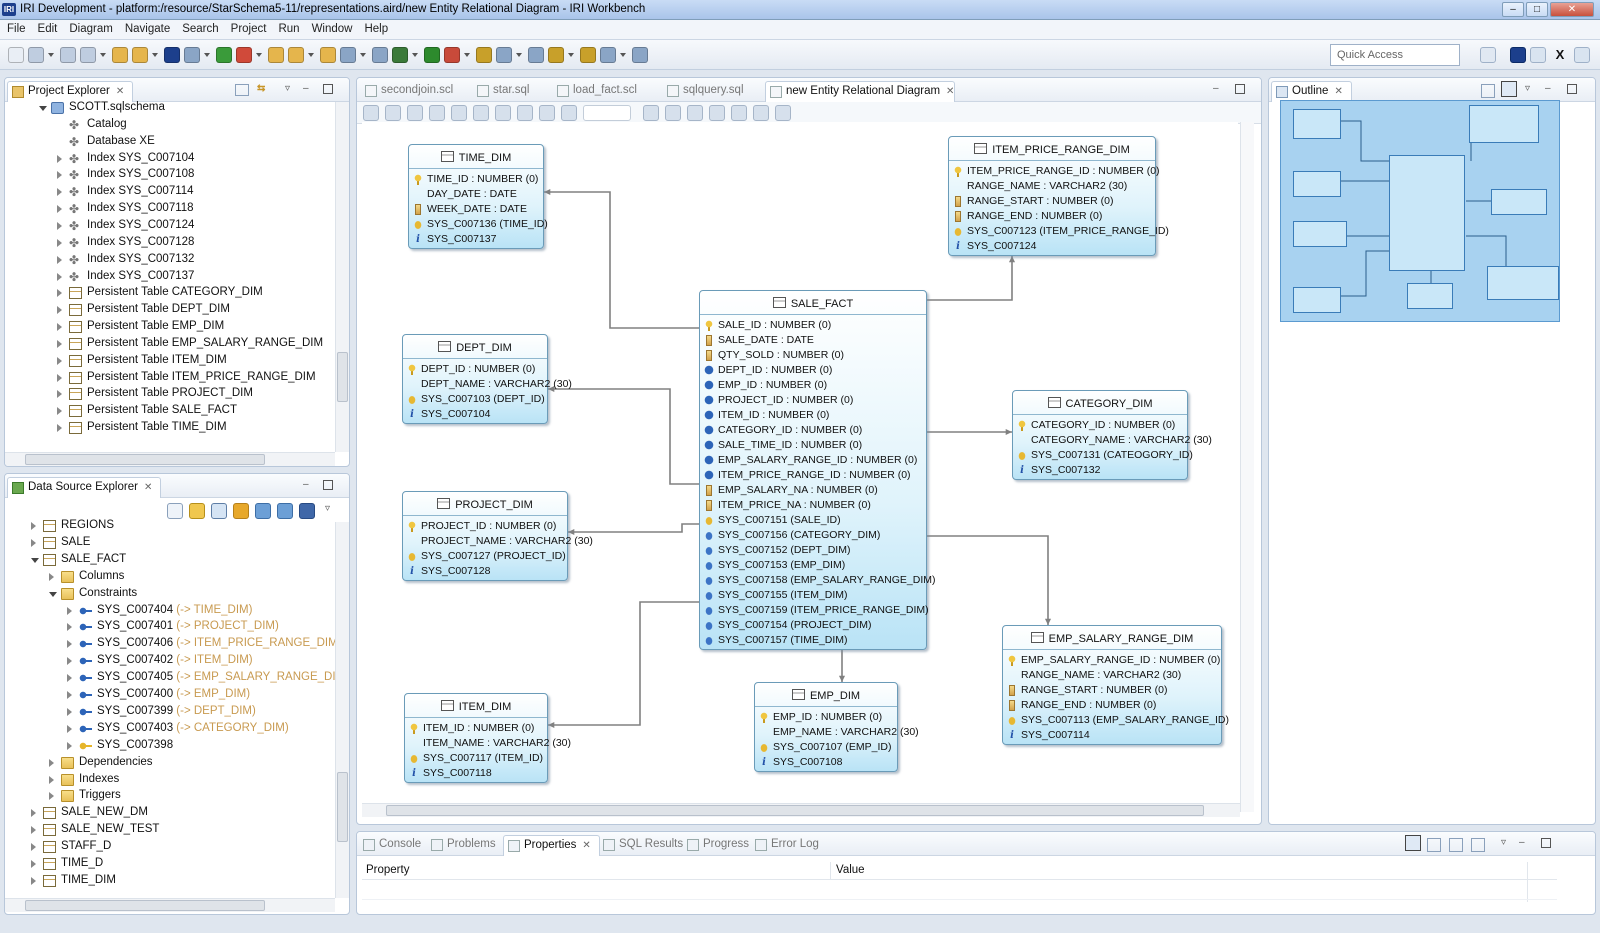 The image size is (1600, 933). Describe the element at coordinates (47, 27) in the screenshot. I see `menu-edit: Edit` at that location.